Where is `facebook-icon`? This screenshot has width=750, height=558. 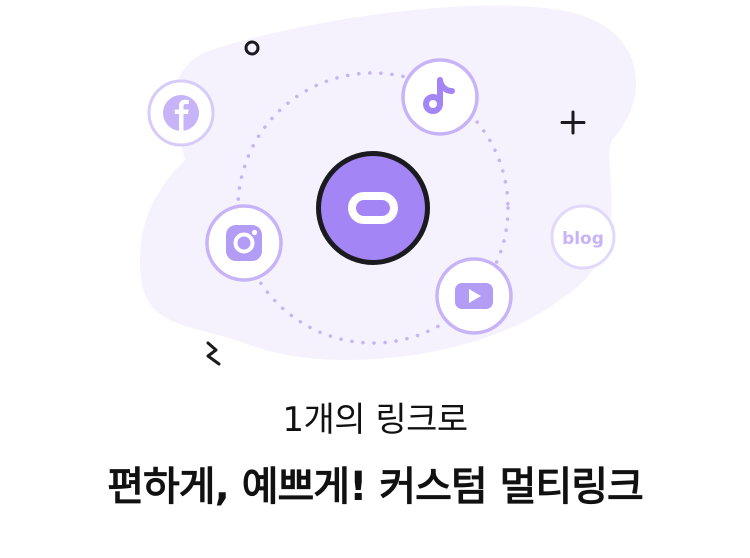
facebook-icon is located at coordinates (181, 113).